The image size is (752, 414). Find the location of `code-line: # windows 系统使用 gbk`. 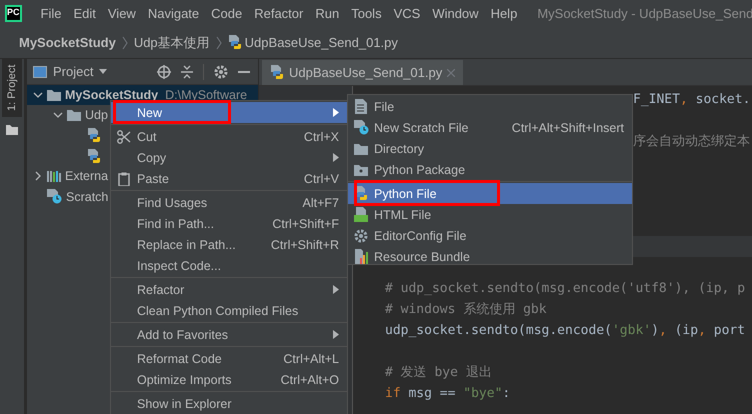

code-line: # windows 系统使用 gbk is located at coordinates (466, 309).